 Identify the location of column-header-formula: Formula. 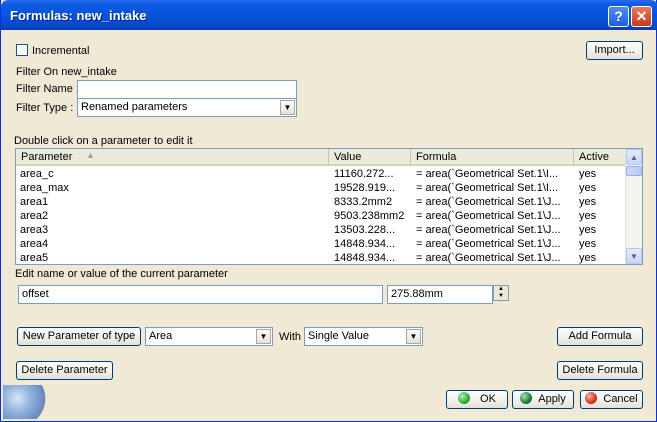
(492, 157).